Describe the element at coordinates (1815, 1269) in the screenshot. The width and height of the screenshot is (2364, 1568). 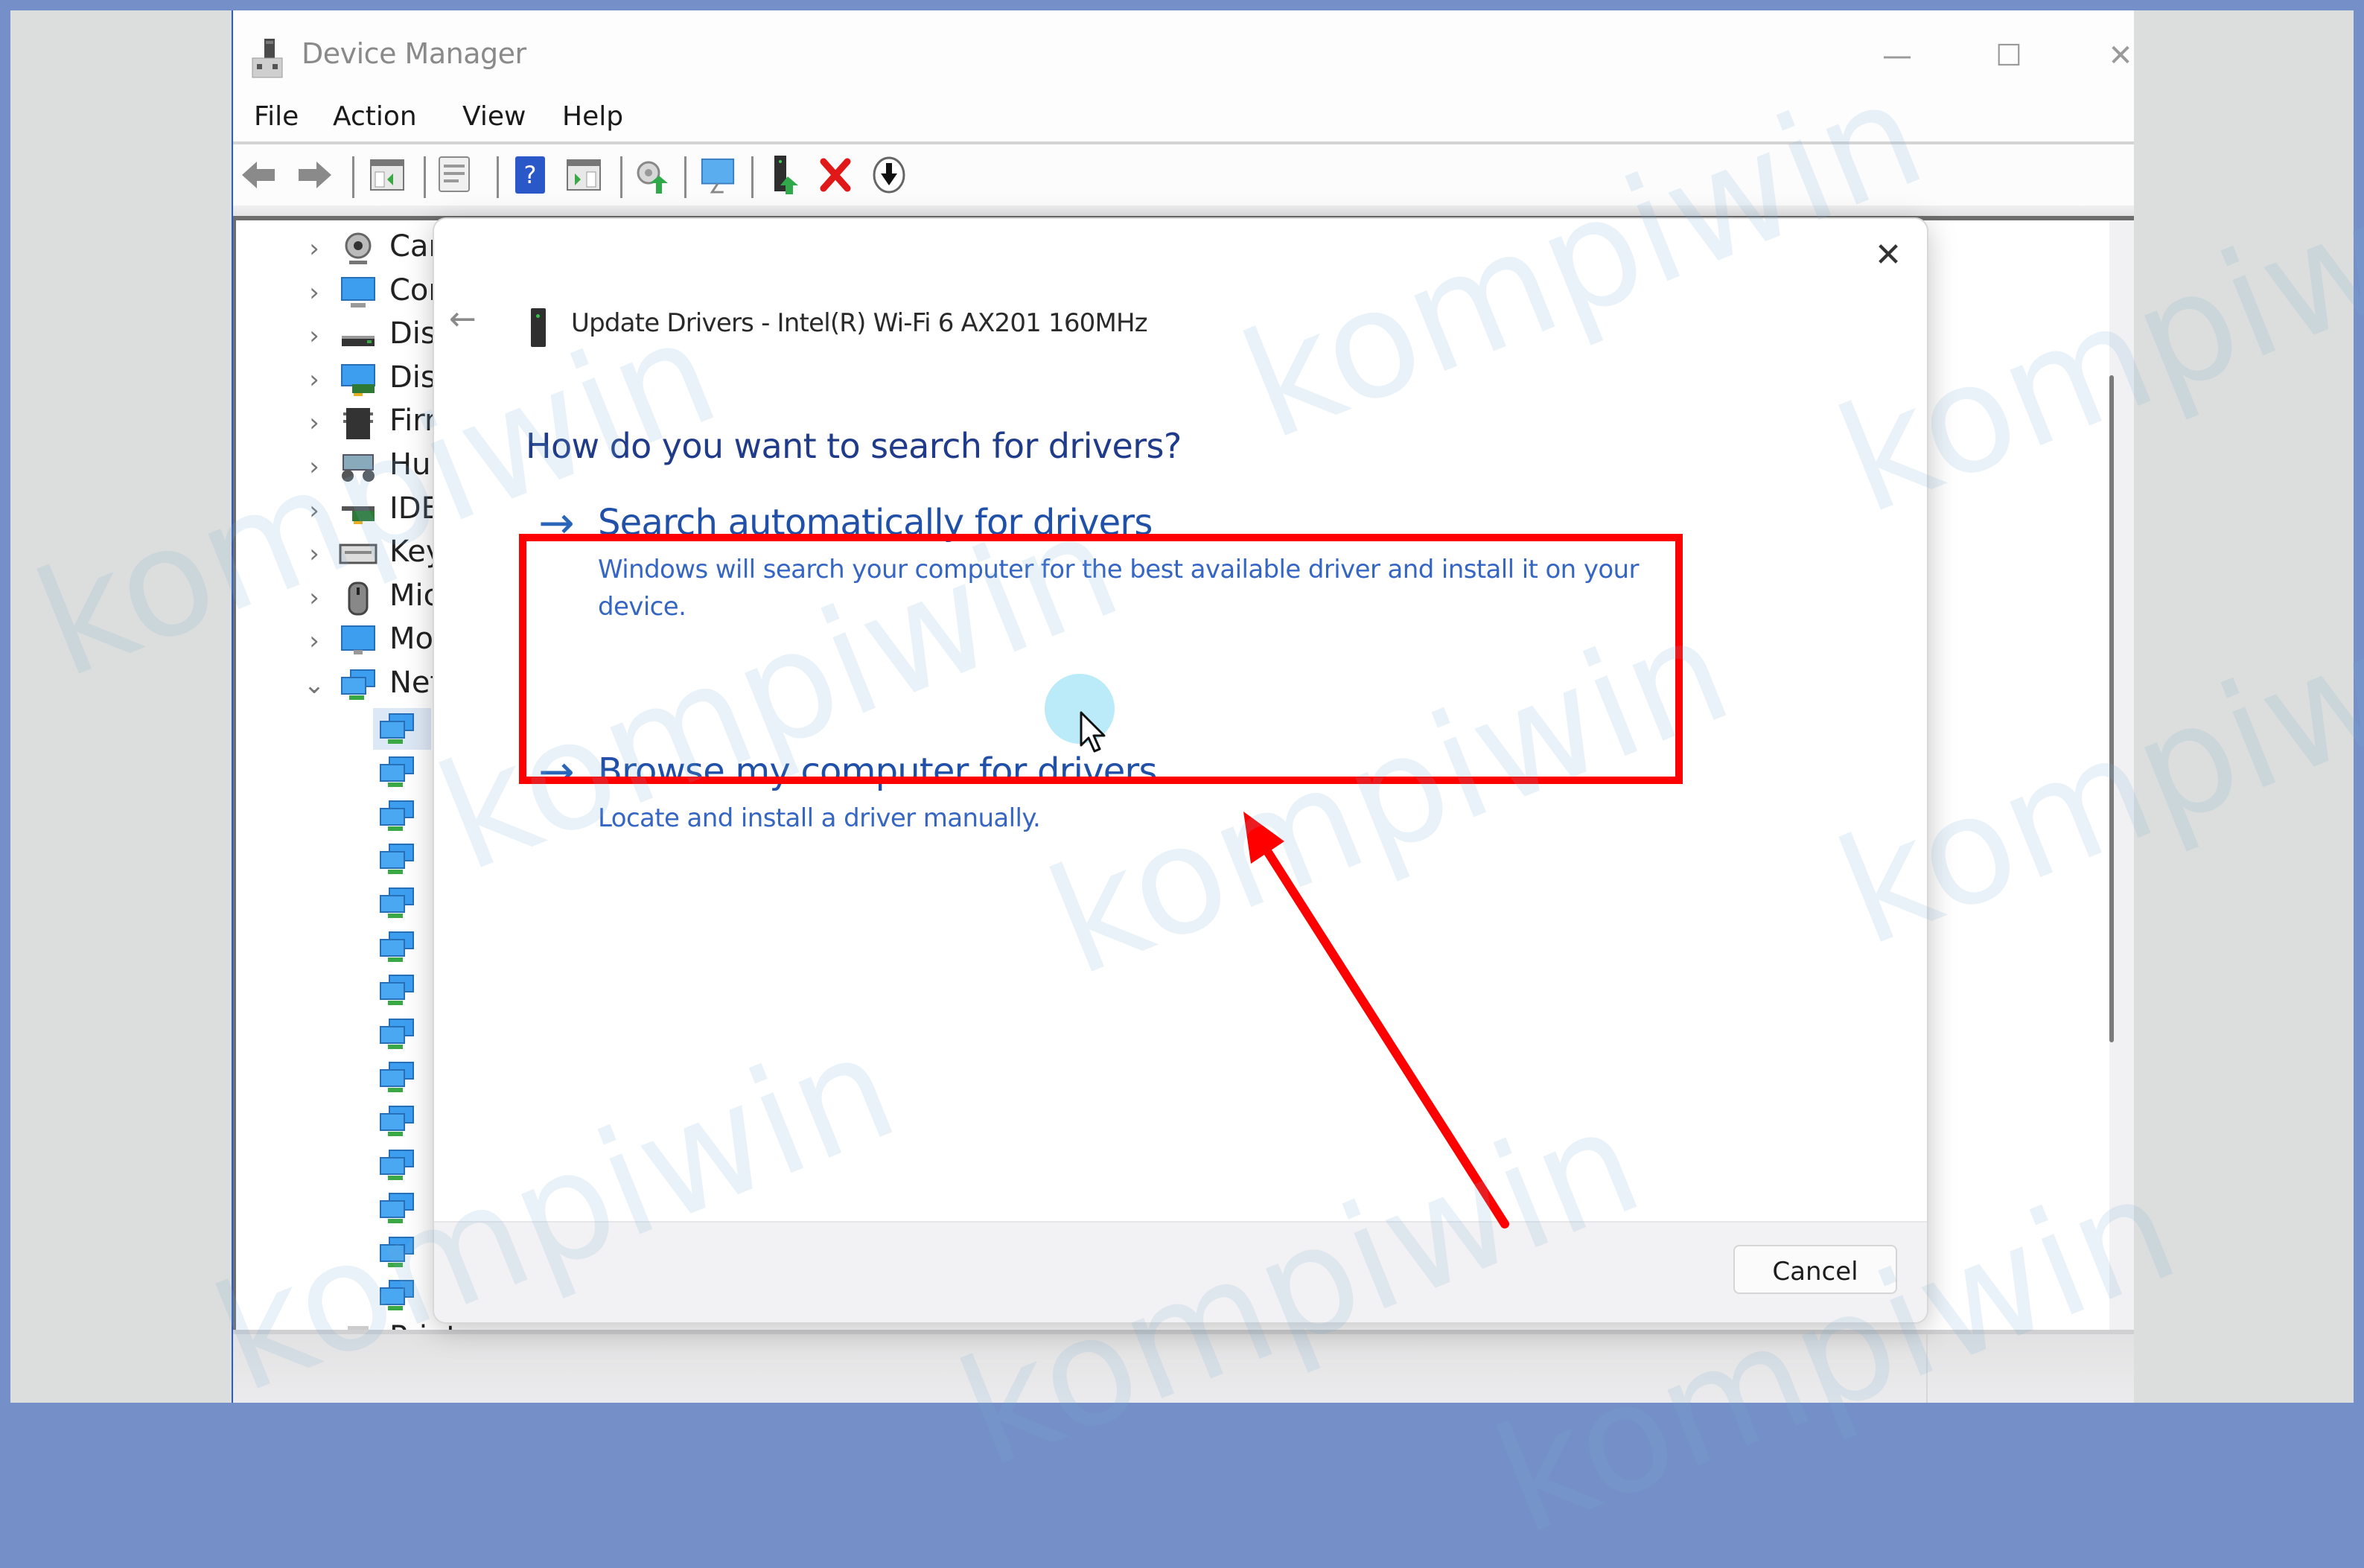
I see `cancel-button: Cancel` at that location.